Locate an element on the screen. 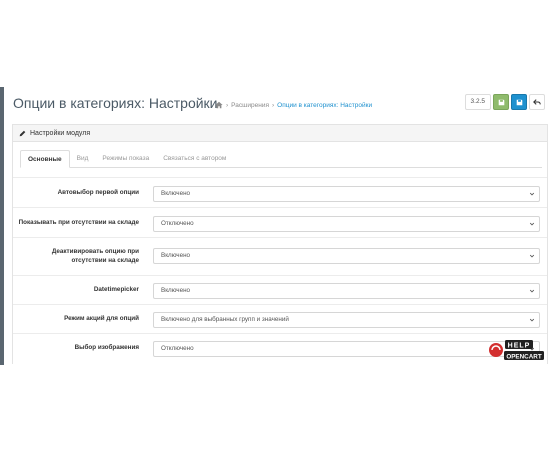 This screenshot has height=450, width=550. tab-general: Основные is located at coordinates (45, 159).